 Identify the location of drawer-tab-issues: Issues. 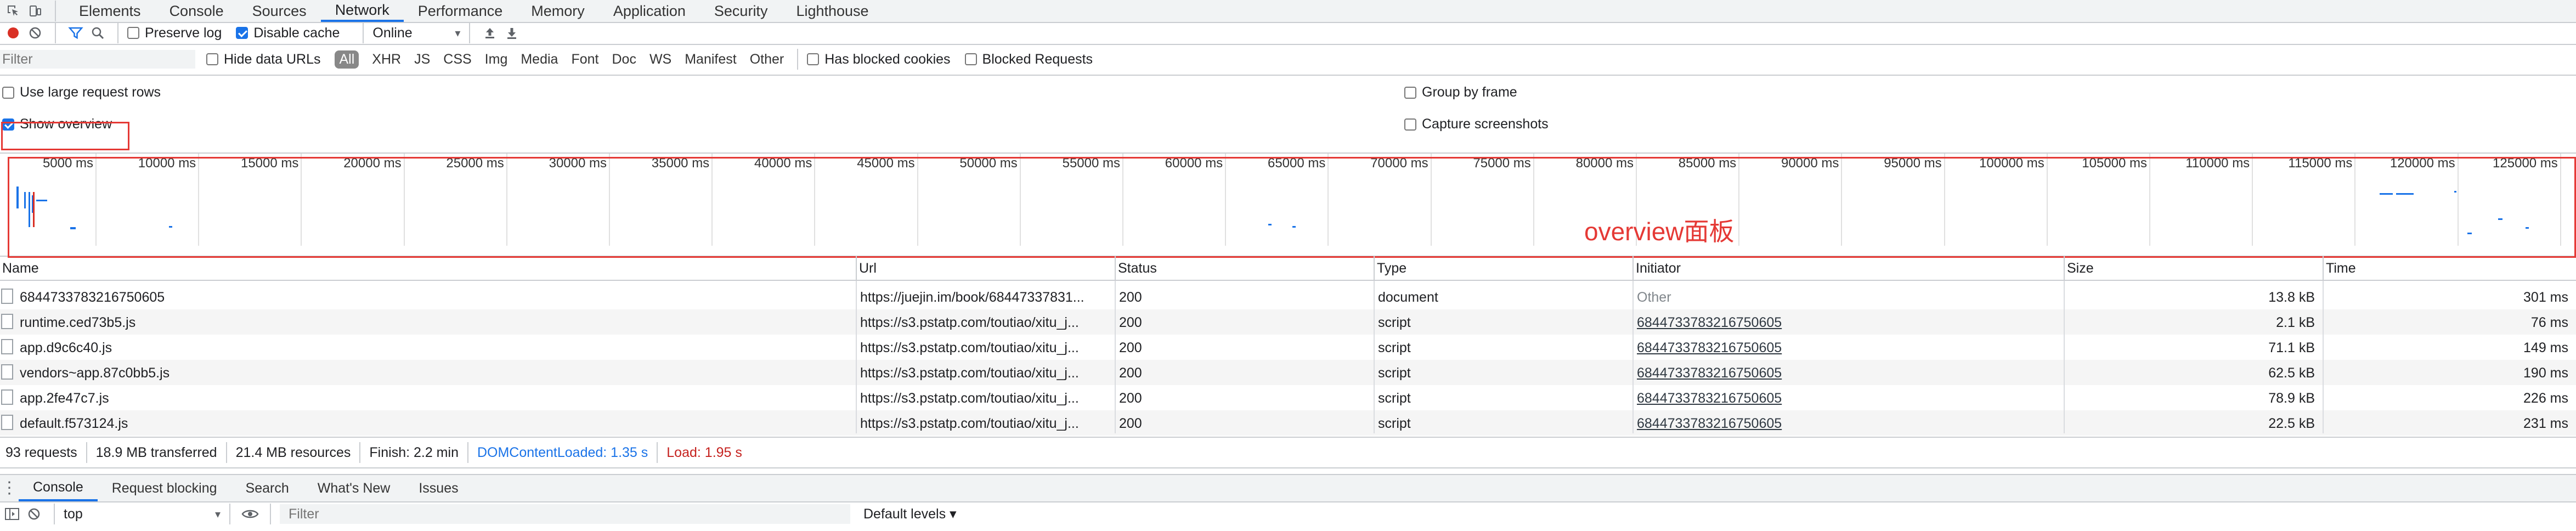
(438, 488).